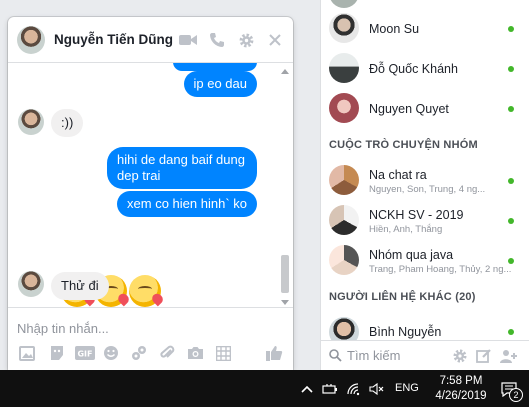 The image size is (529, 407). Describe the element at coordinates (285, 274) in the screenshot. I see `scrollbar-thumb` at that location.